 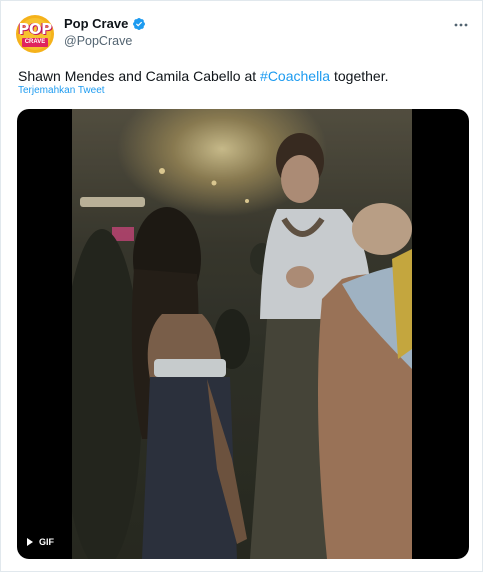 What do you see at coordinates (98, 41) in the screenshot?
I see `author-handle: @PopCrave` at bounding box center [98, 41].